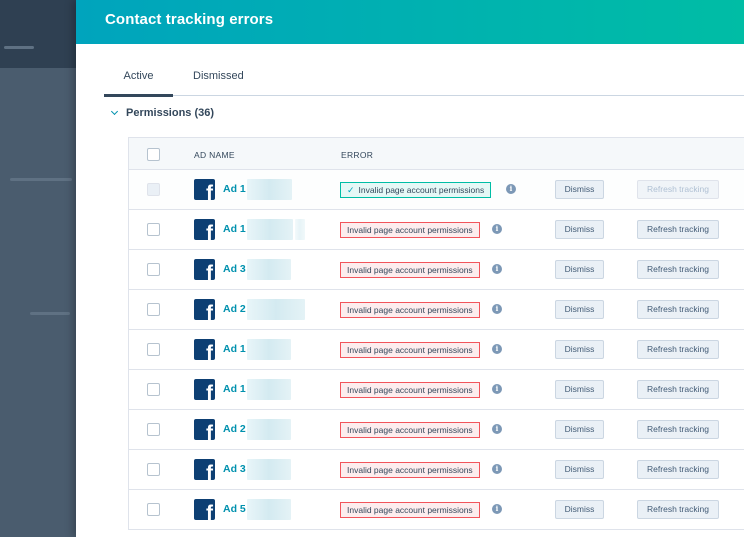 The image size is (744, 537). I want to click on permissions-section-toggle: Permissions (36), so click(162, 113).